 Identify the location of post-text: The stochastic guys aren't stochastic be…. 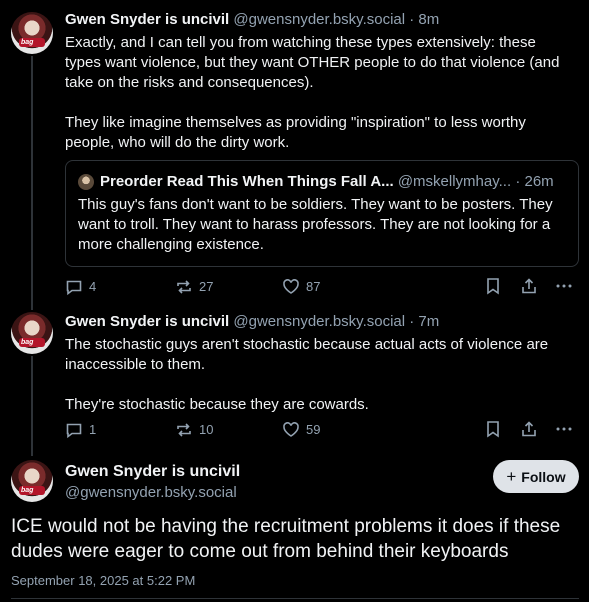
(320, 375).